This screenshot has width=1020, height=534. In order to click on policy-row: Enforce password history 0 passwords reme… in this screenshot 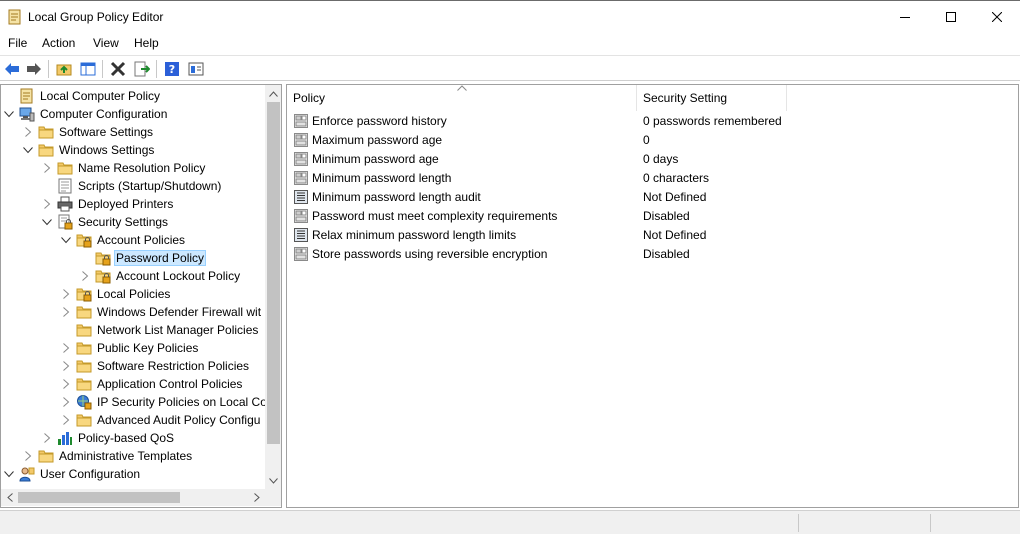, I will do `click(652, 120)`.